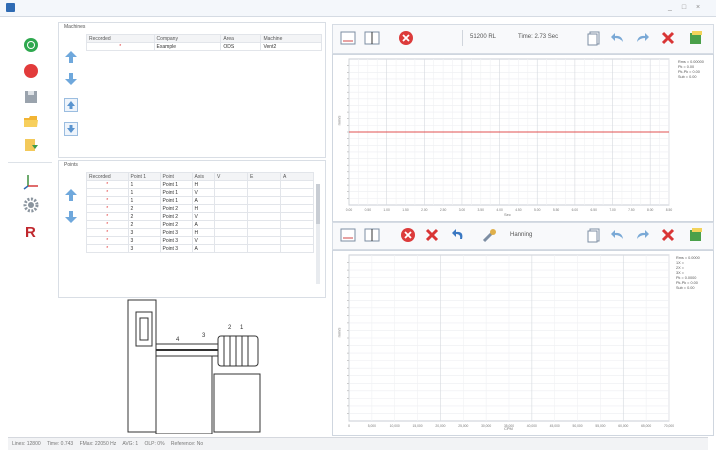 The width and height of the screenshot is (716, 450). I want to click on col-point-num: Point 1, so click(144, 176).